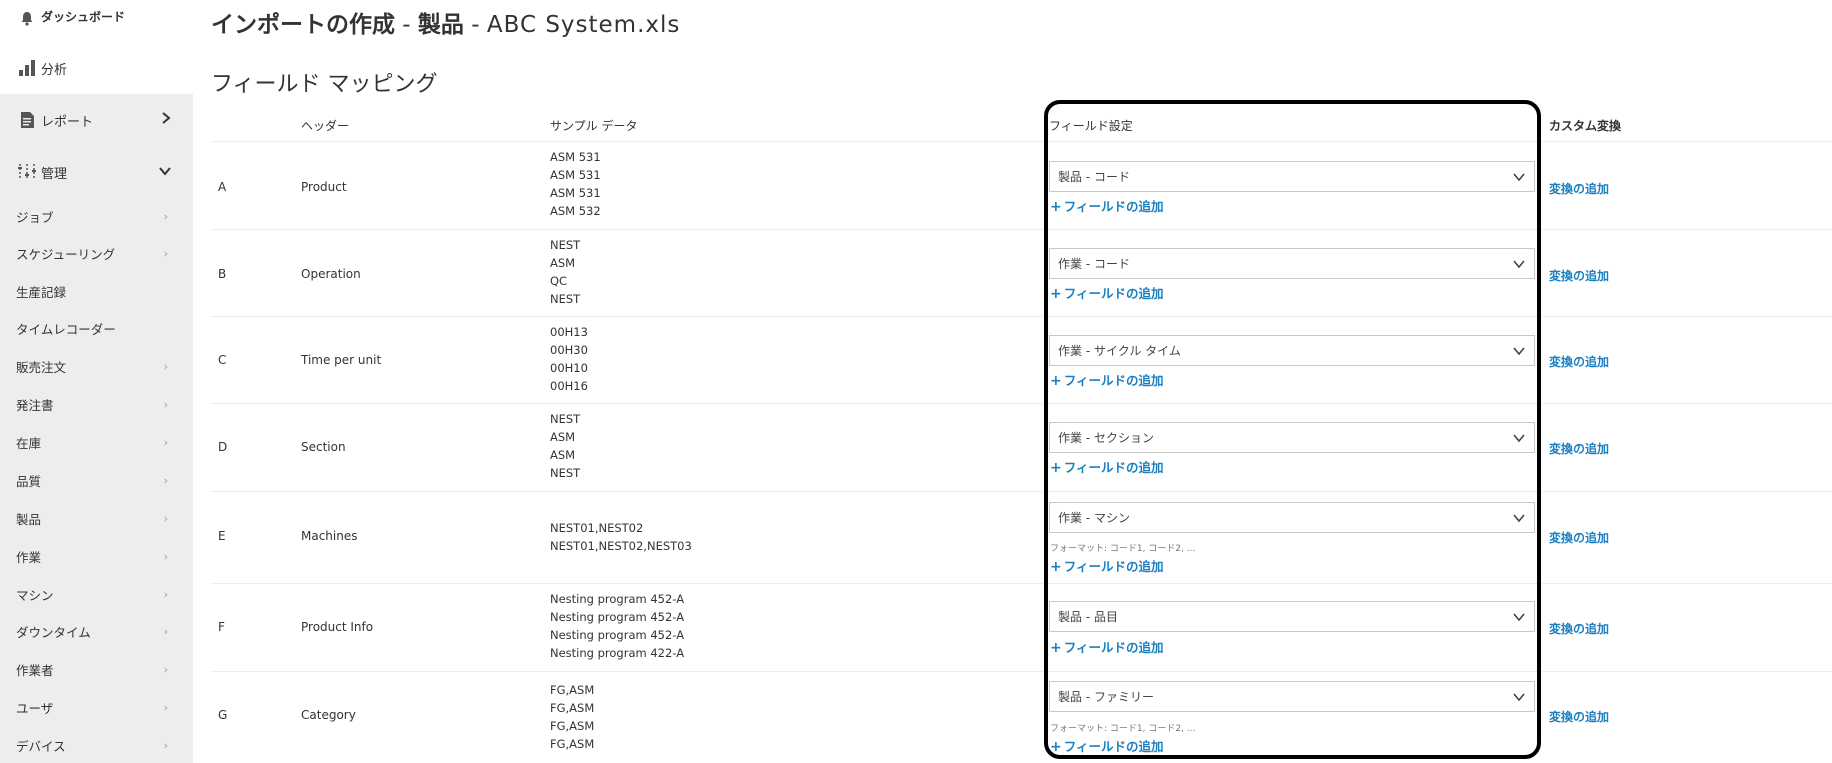 This screenshot has height=763, width=1832. What do you see at coordinates (96, 68) in the screenshot?
I see `sidebar-item-analysis: 分析` at bounding box center [96, 68].